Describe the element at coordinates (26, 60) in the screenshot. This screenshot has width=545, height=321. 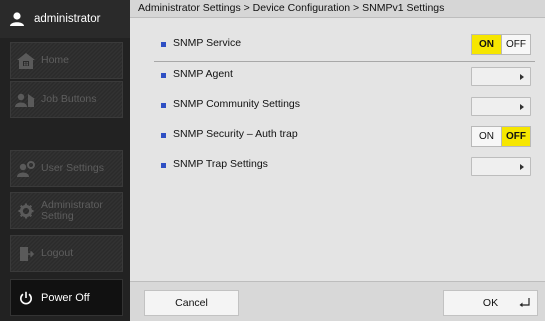
I see `home-icon` at that location.